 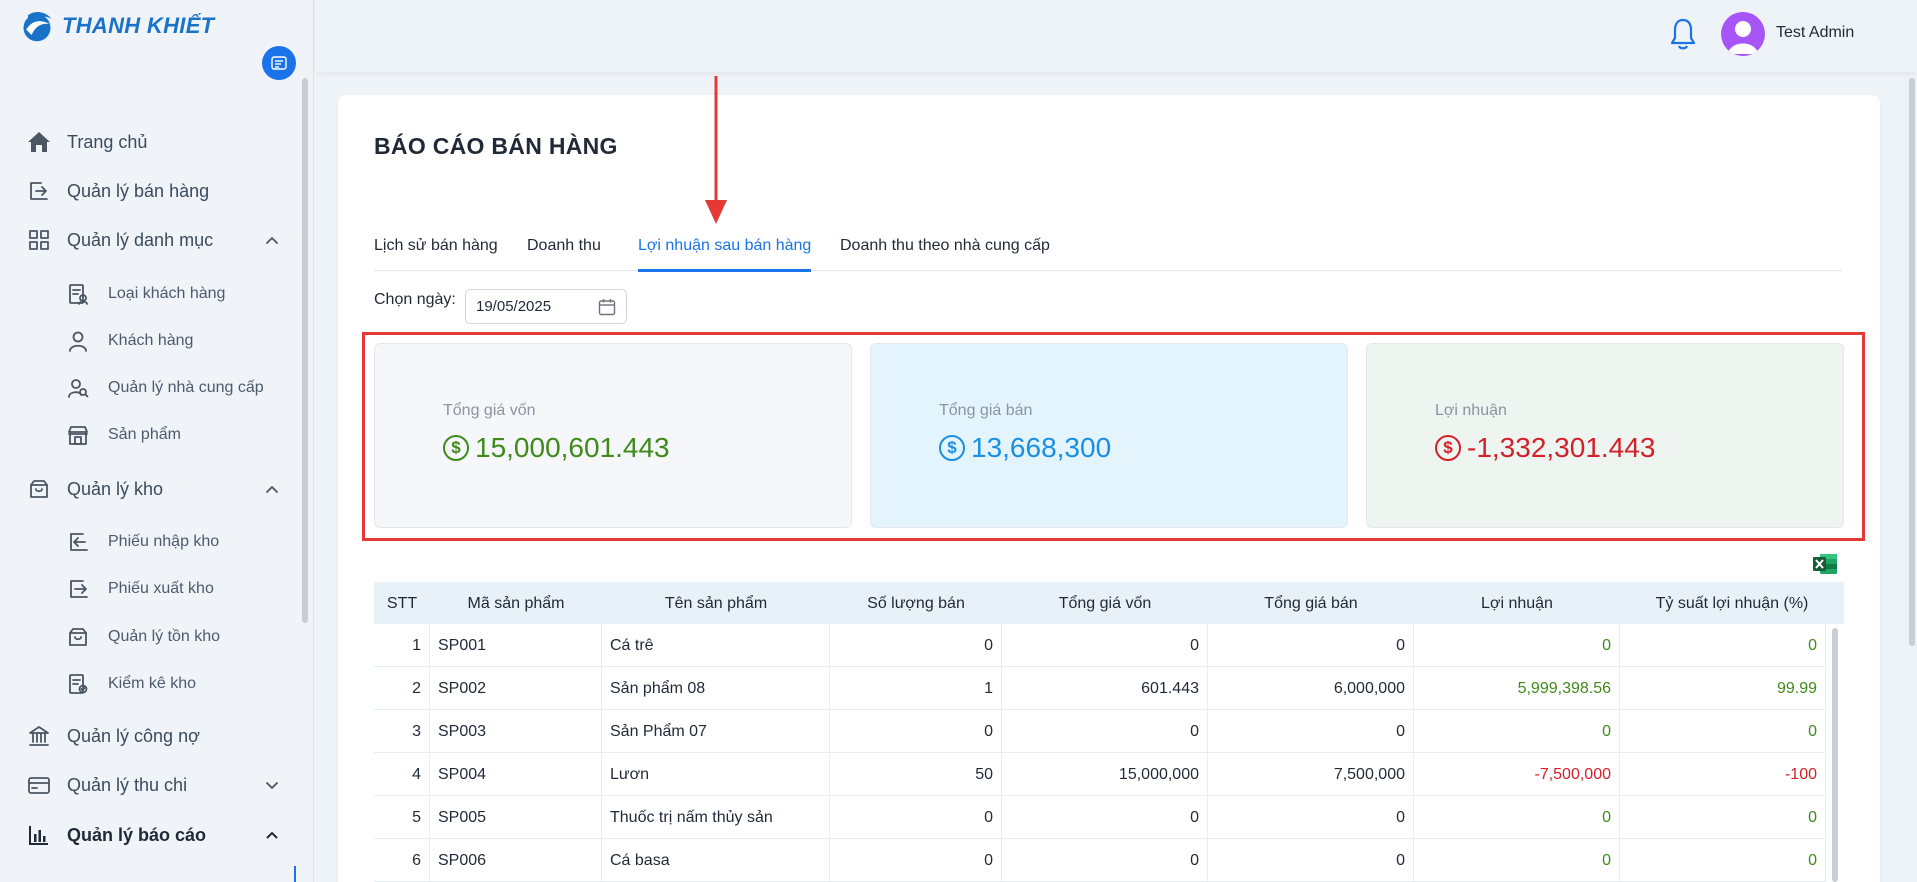 What do you see at coordinates (516, 688) in the screenshot?
I see `table-cell: SP002` at bounding box center [516, 688].